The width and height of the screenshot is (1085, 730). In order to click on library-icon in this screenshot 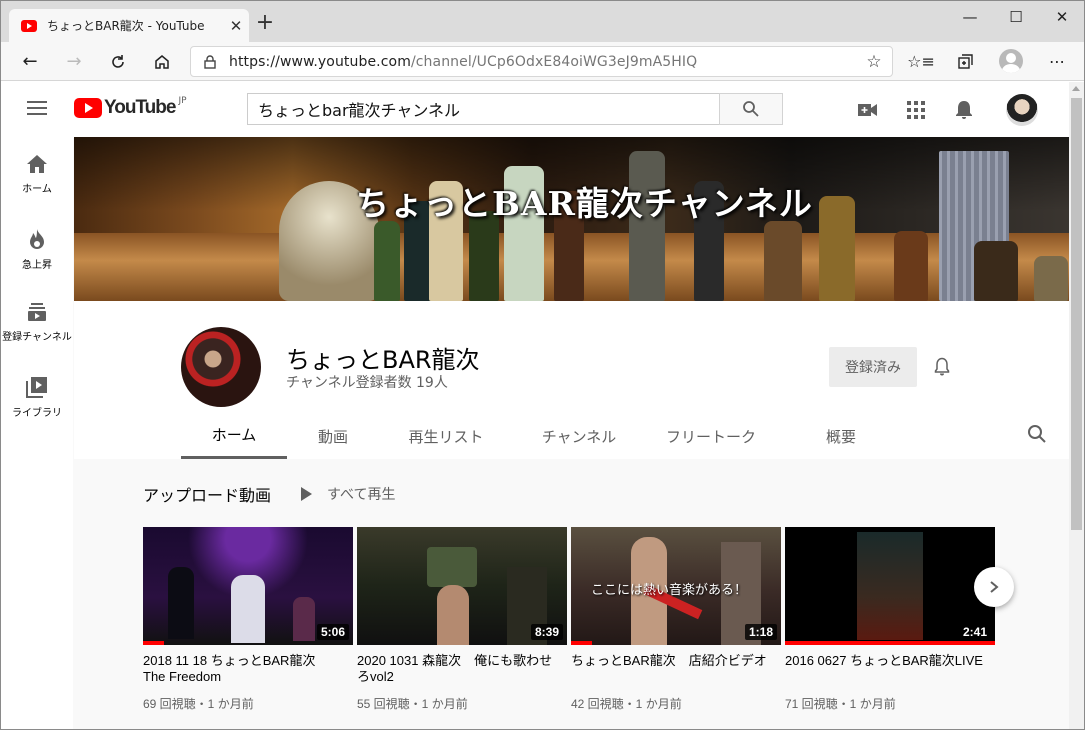, I will do `click(36, 387)`.